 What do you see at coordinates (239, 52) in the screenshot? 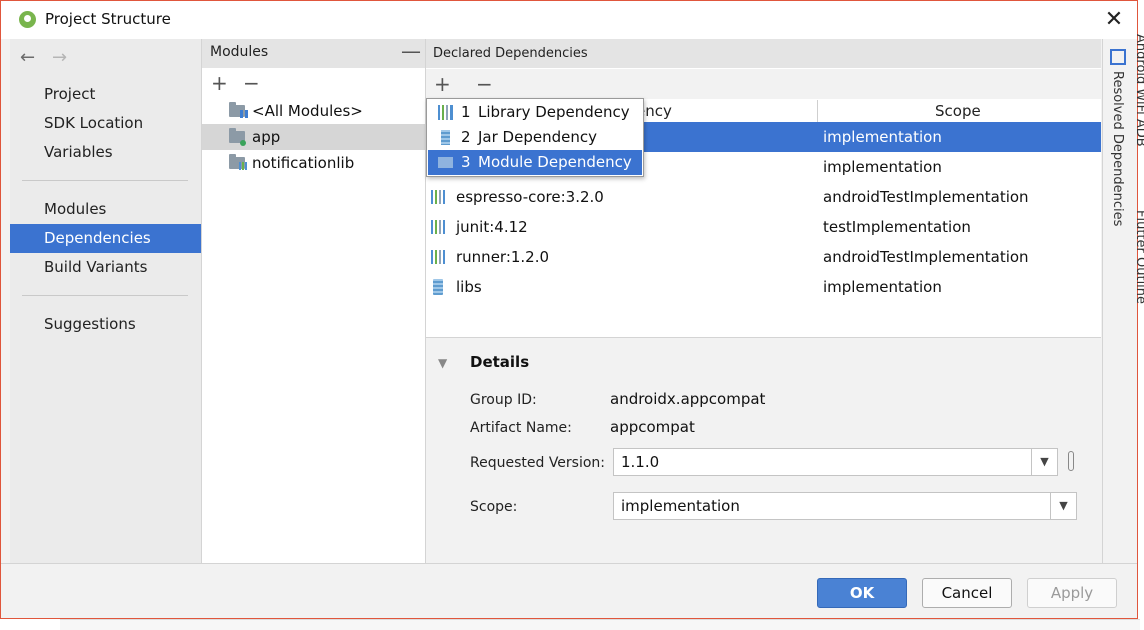
I see `modules-title: Modules` at bounding box center [239, 52].